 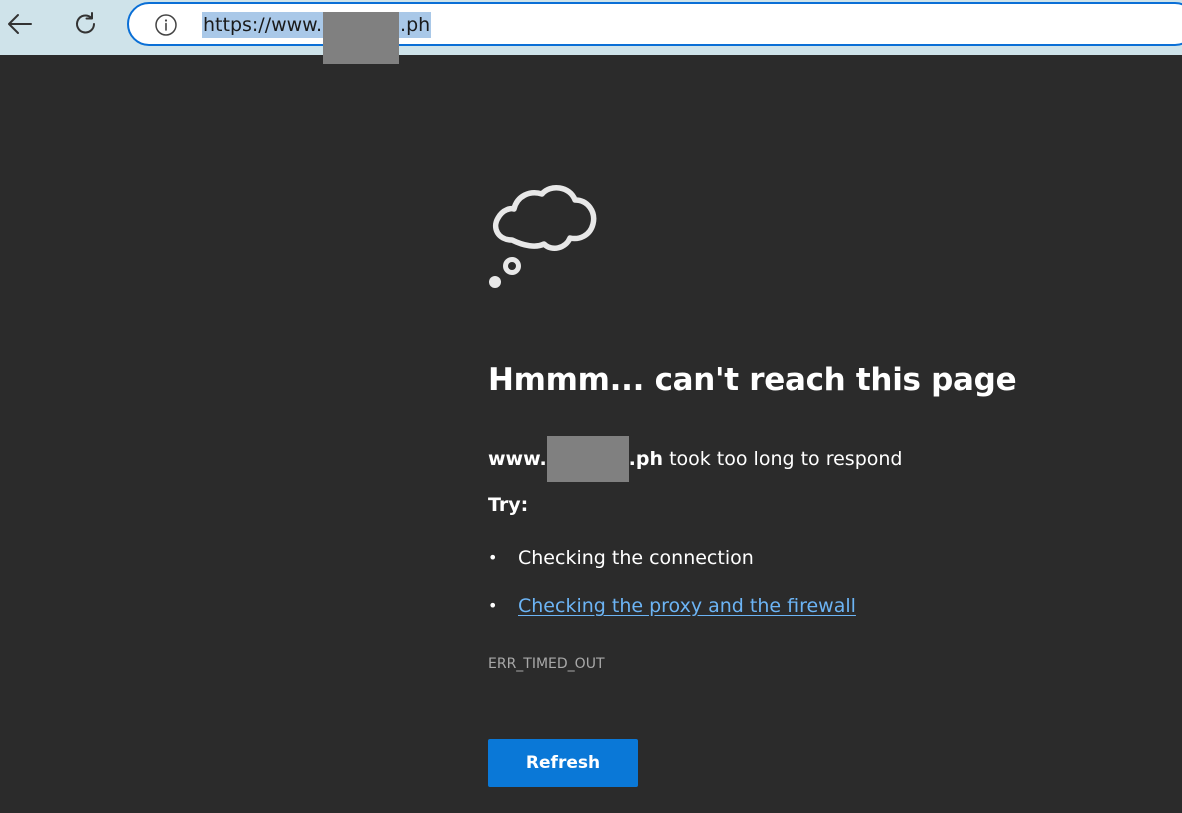 What do you see at coordinates (783, 459) in the screenshot?
I see `message-text: took too long to respond` at bounding box center [783, 459].